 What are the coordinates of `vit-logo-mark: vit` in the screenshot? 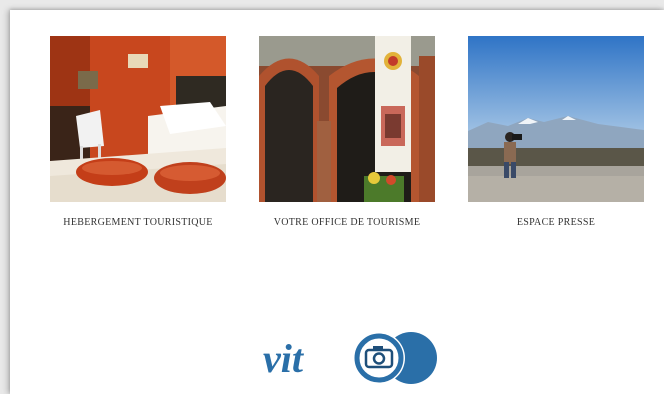 It's located at (350, 358).